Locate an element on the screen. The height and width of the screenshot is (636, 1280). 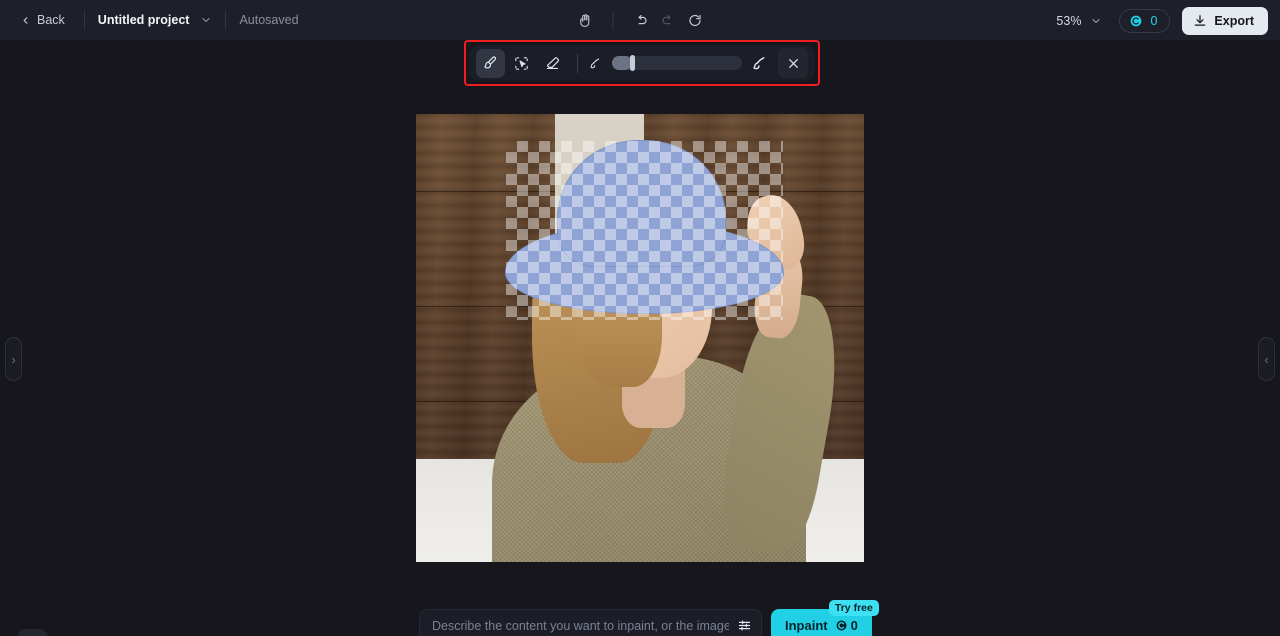
try-free-badge: Try free is located at coordinates (853, 608).